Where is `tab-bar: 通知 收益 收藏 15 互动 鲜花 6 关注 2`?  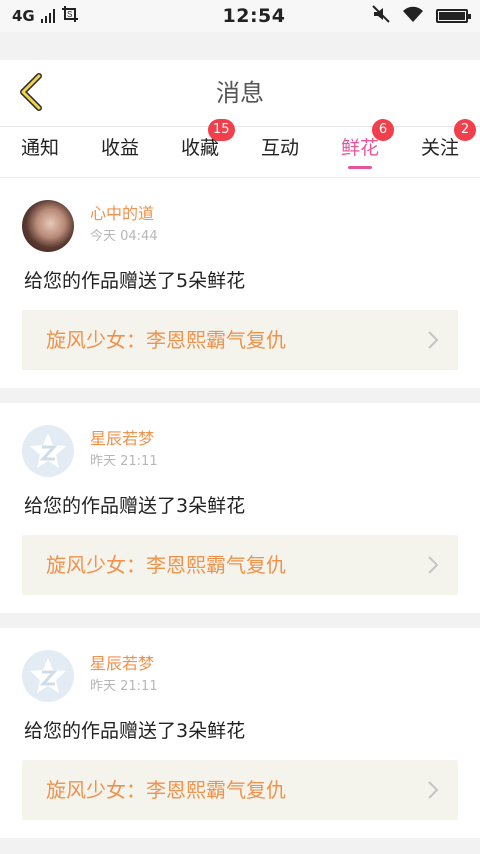
tab-bar: 通知 收益 收藏 15 互动 鲜花 6 关注 2 is located at coordinates (240, 148).